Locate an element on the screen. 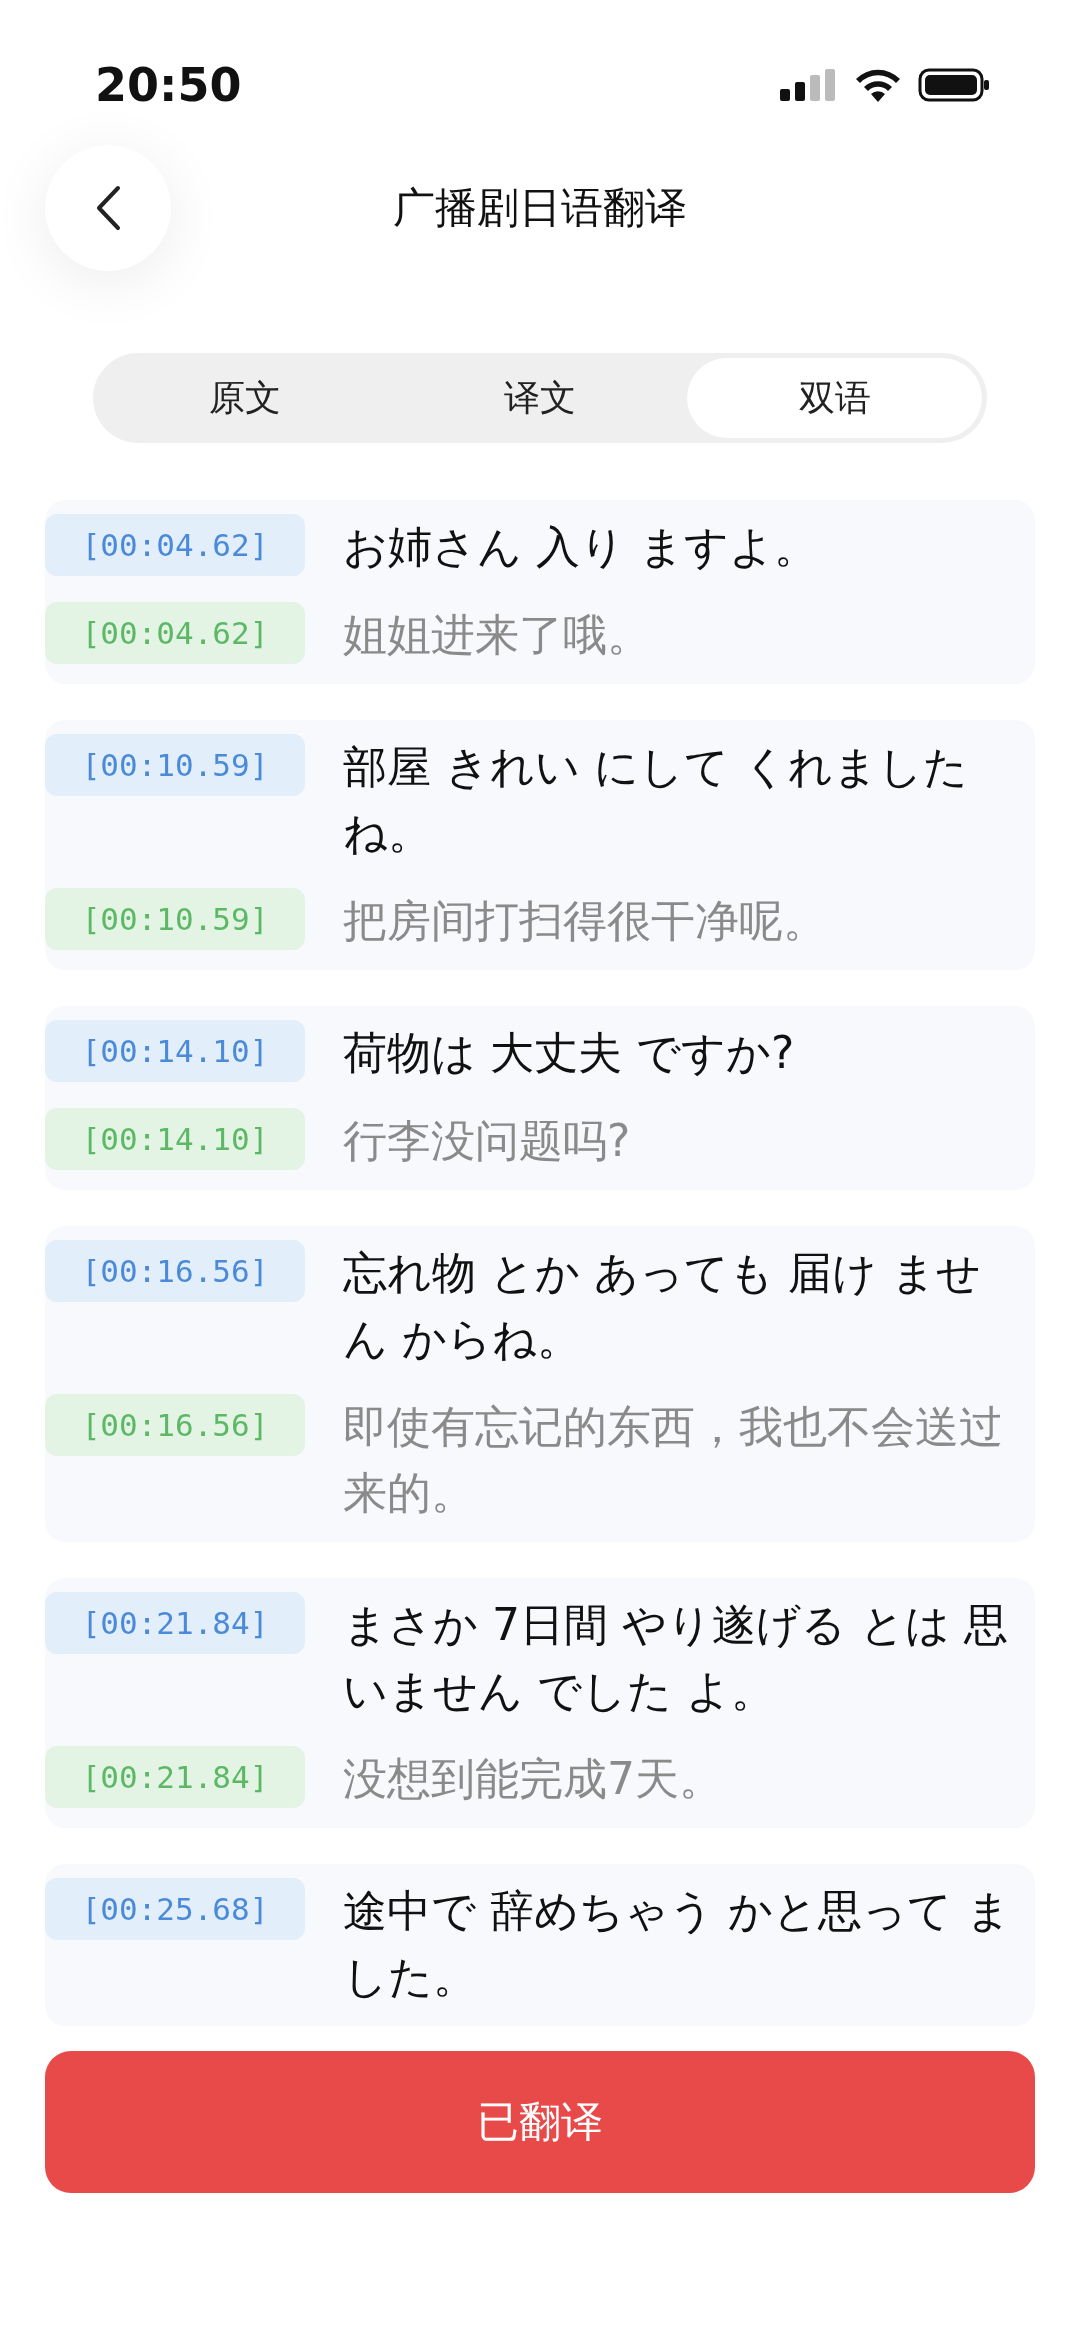 This screenshot has width=1080, height=2339. original-text: お姉さん 入り ますよ。 is located at coordinates (580, 547).